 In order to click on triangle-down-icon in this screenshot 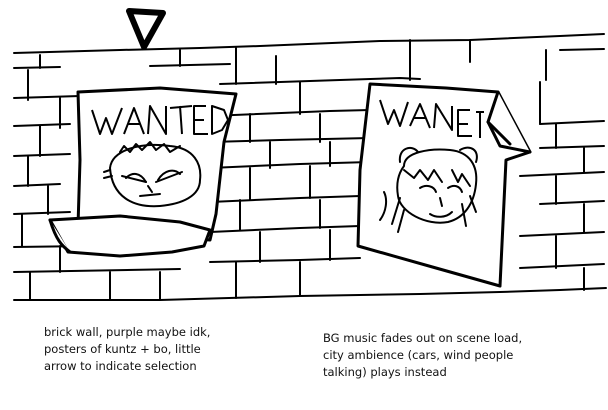, I will do `click(146, 29)`.